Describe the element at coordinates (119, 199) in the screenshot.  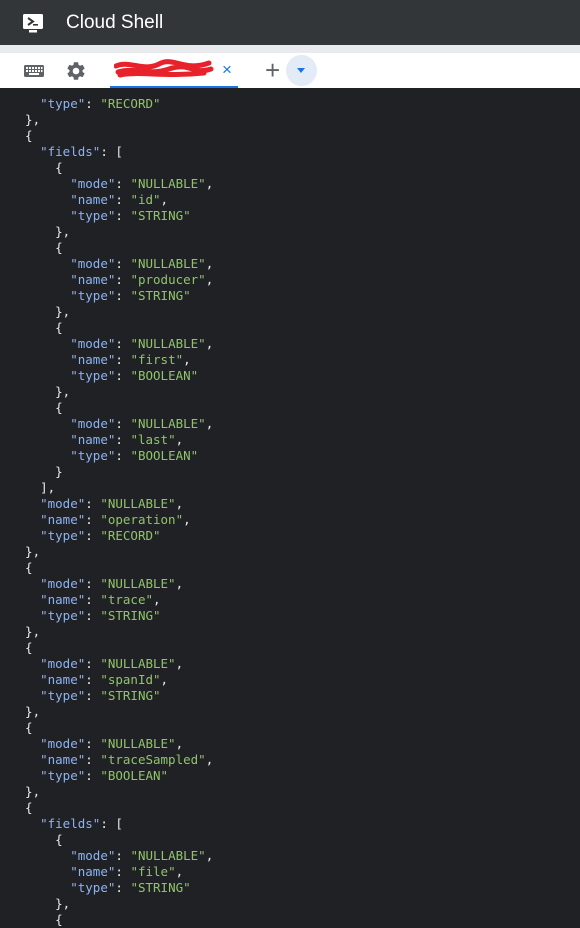
I see `terminal-line: "name": "id",` at that location.